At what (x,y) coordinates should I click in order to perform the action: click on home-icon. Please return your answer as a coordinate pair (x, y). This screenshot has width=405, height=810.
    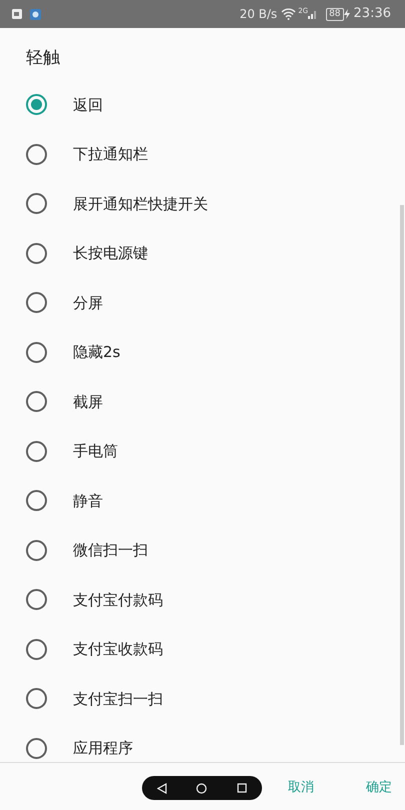
    Looking at the image, I should click on (202, 788).